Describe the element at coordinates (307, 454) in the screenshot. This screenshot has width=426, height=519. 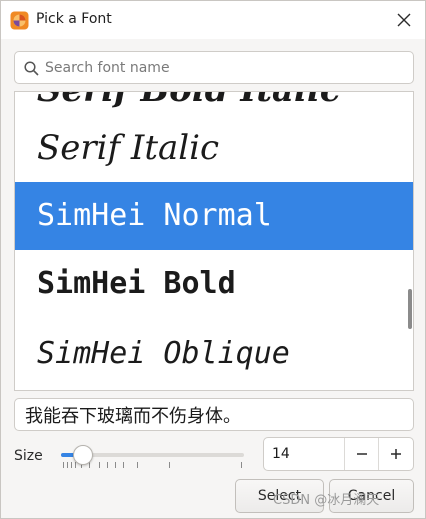
I see `size-input` at that location.